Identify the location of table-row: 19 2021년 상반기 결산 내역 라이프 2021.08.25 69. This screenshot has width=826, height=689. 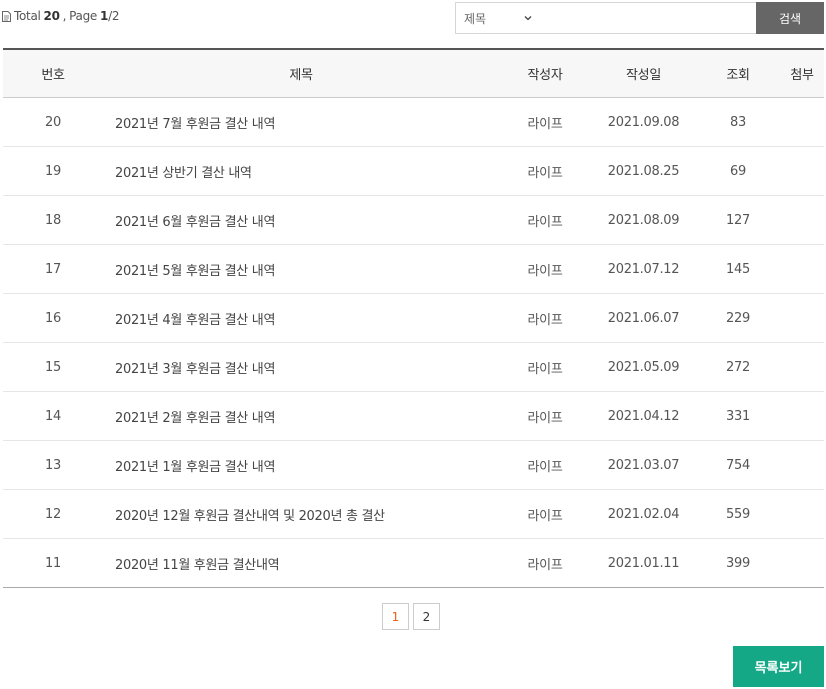
(413, 171).